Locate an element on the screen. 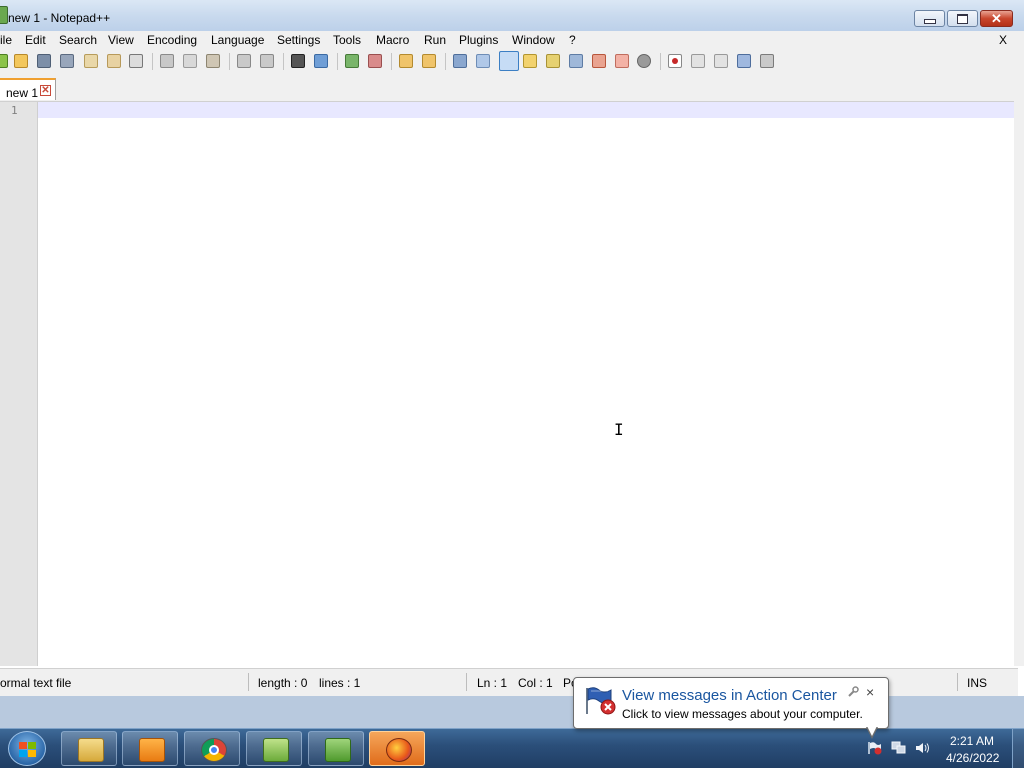 The height and width of the screenshot is (768, 1024). line-number-gutter is located at coordinates (19, 384).